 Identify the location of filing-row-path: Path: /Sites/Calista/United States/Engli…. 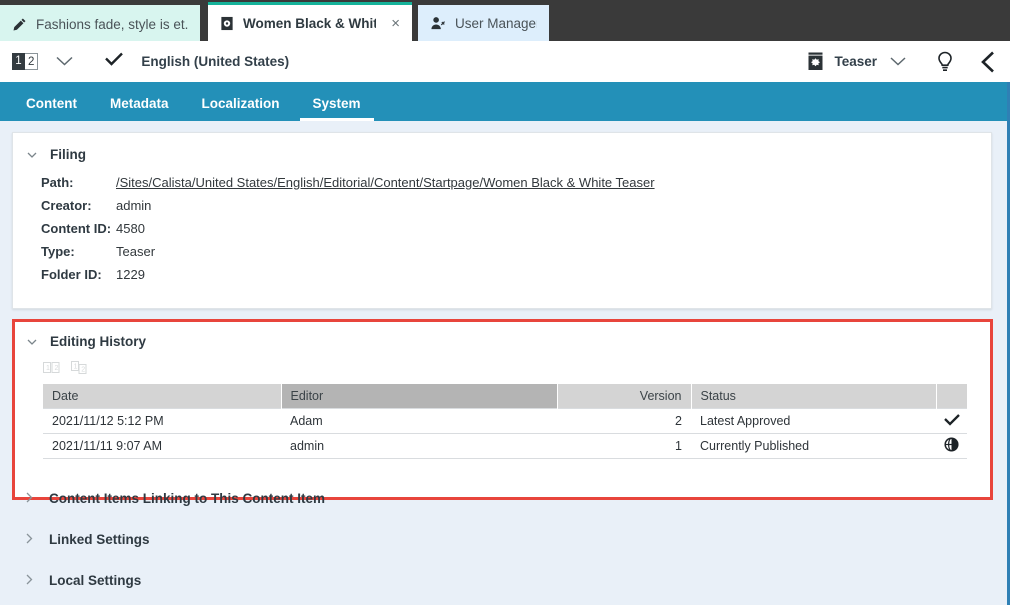
(516, 186).